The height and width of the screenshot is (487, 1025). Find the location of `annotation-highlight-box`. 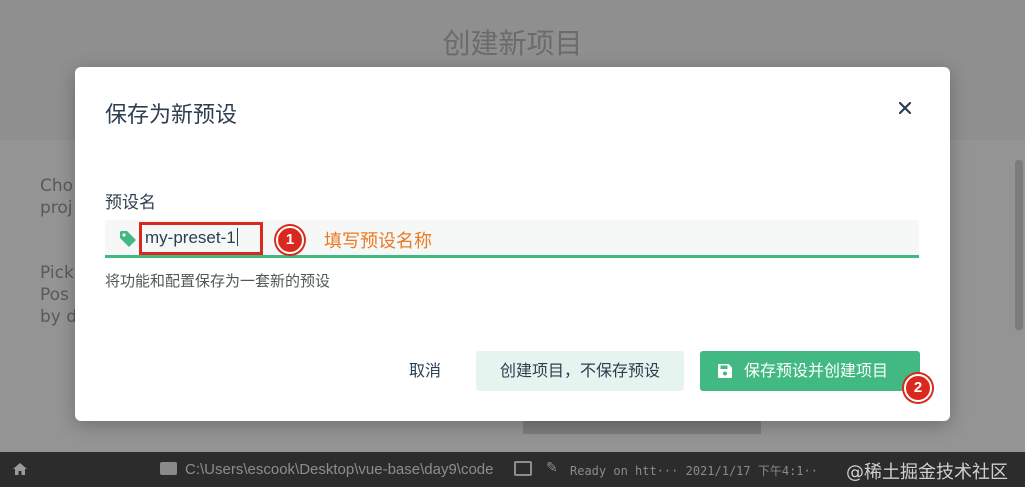

annotation-highlight-box is located at coordinates (201, 238).